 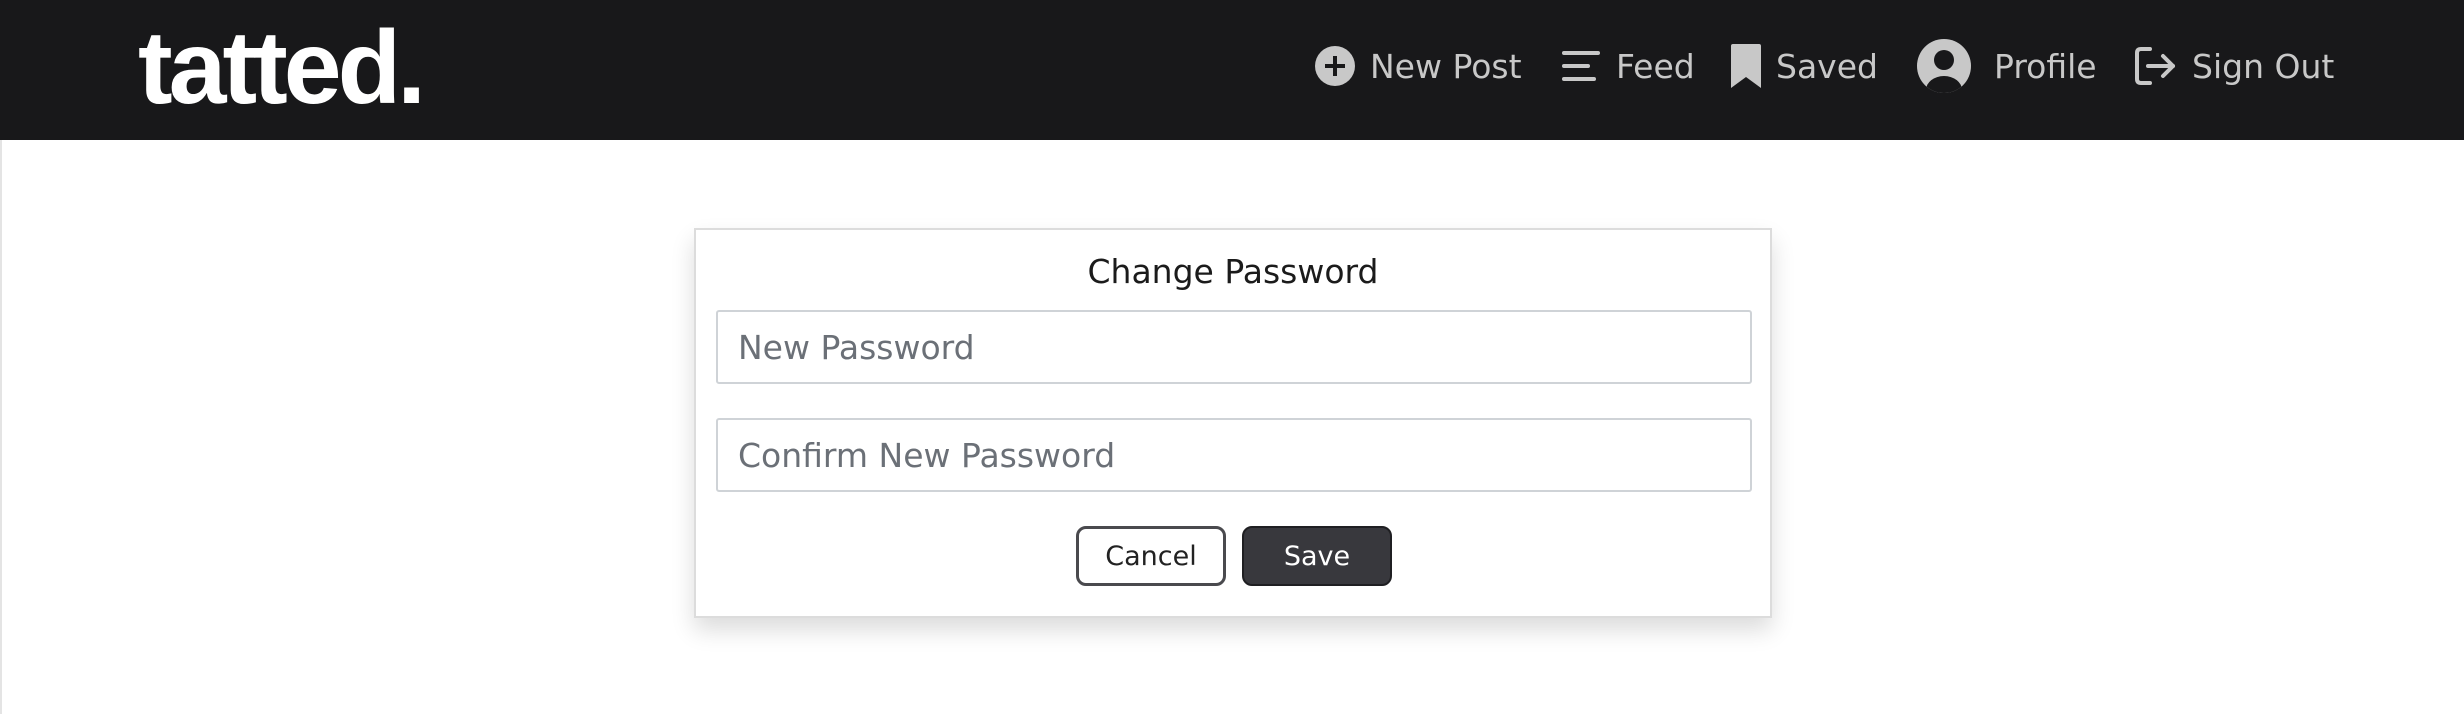 What do you see at coordinates (2045, 66) in the screenshot?
I see `nav-profile-label: Profile` at bounding box center [2045, 66].